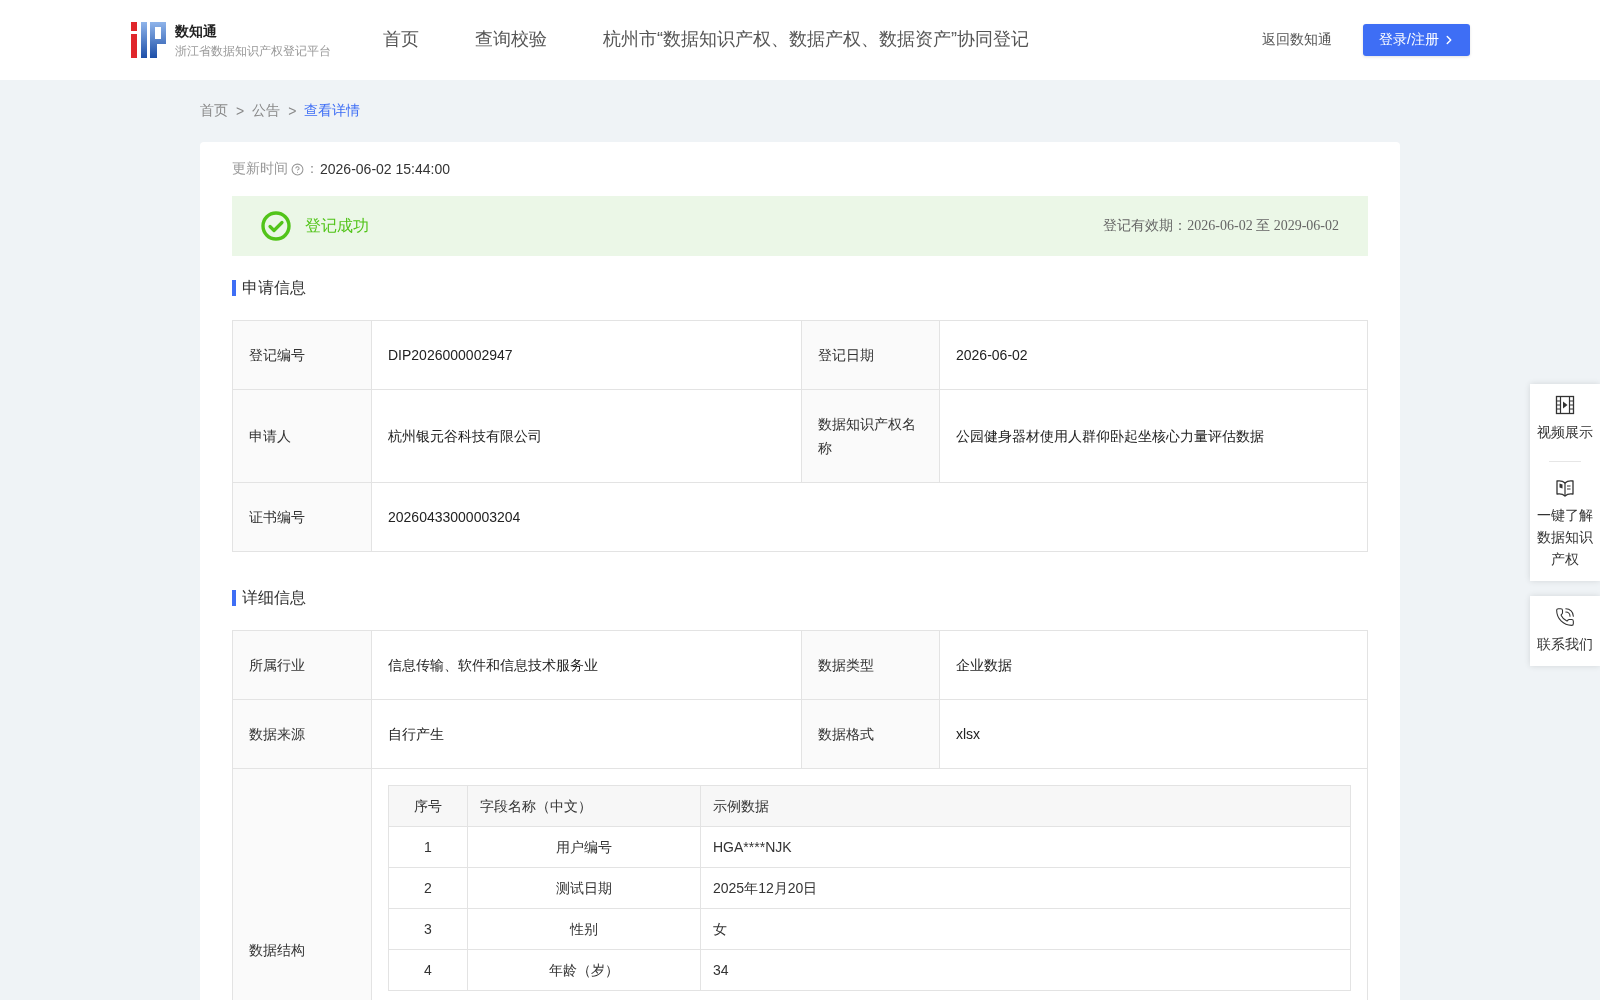 The height and width of the screenshot is (1000, 1600). Describe the element at coordinates (302, 355) in the screenshot. I see `label-cell: 登记编号` at that location.